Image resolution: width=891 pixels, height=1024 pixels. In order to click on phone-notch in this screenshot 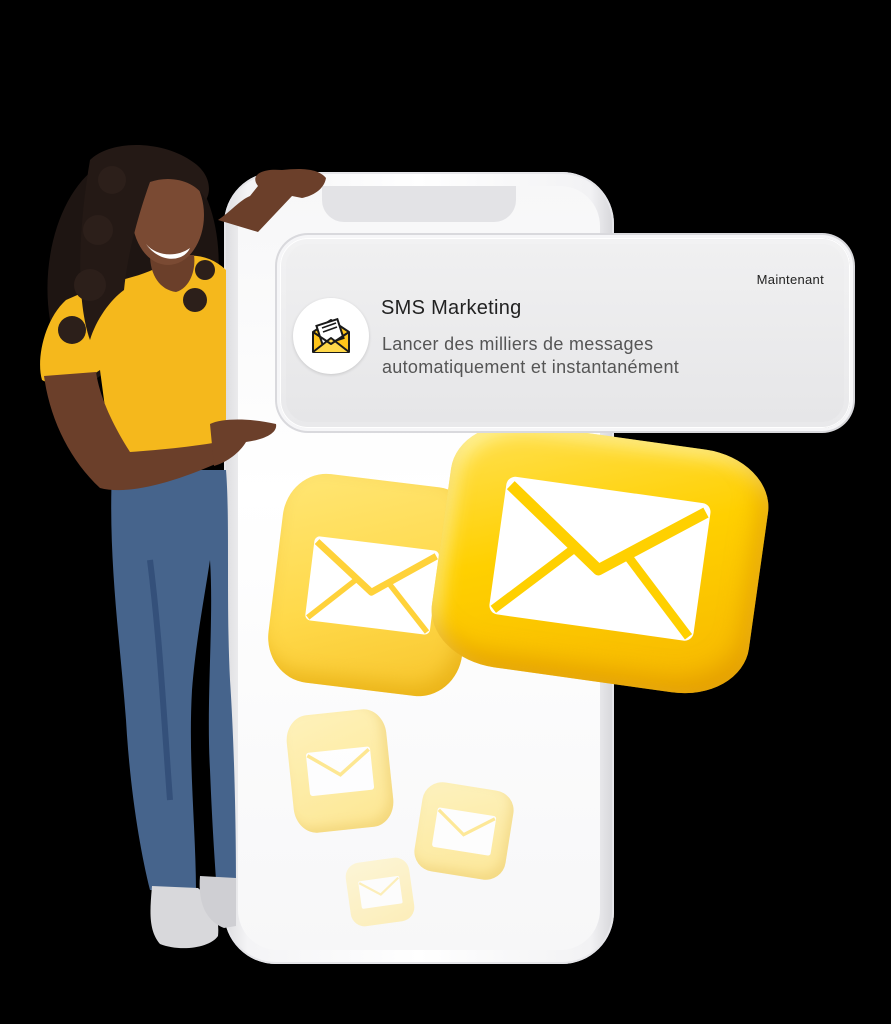, I will do `click(419, 204)`.